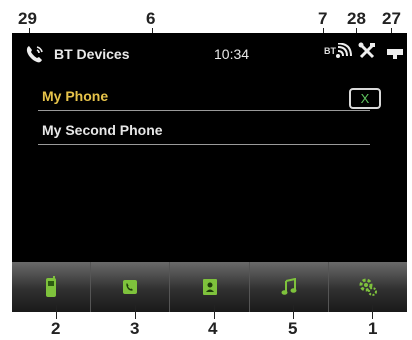 Image resolution: width=412 pixels, height=340 pixels. I want to click on phone-icon, so click(51, 286).